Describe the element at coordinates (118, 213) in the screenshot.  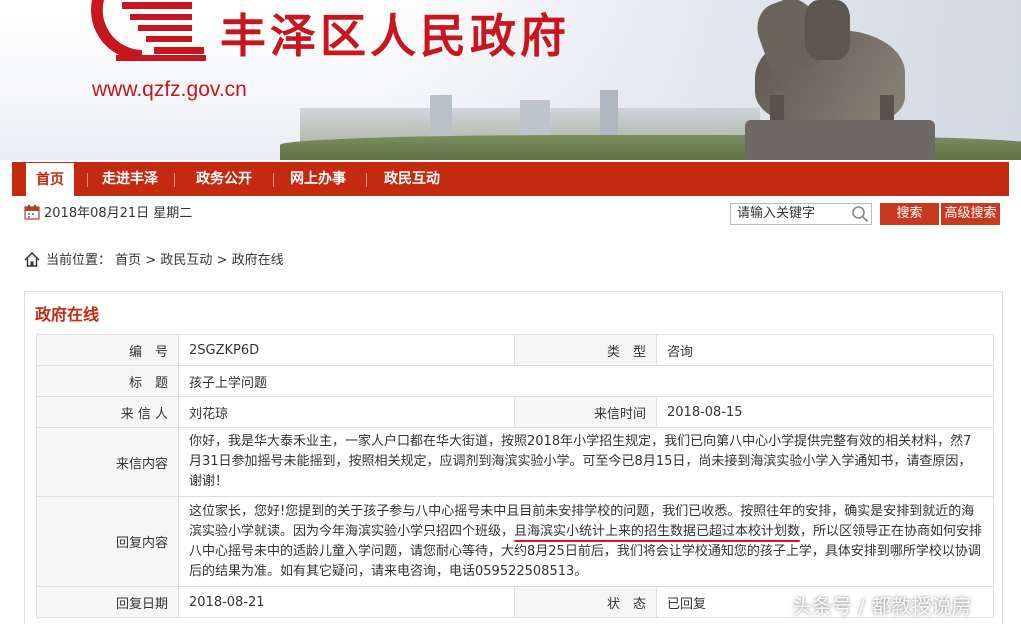
I see `date-text: 2018年08月21日 星期二` at that location.